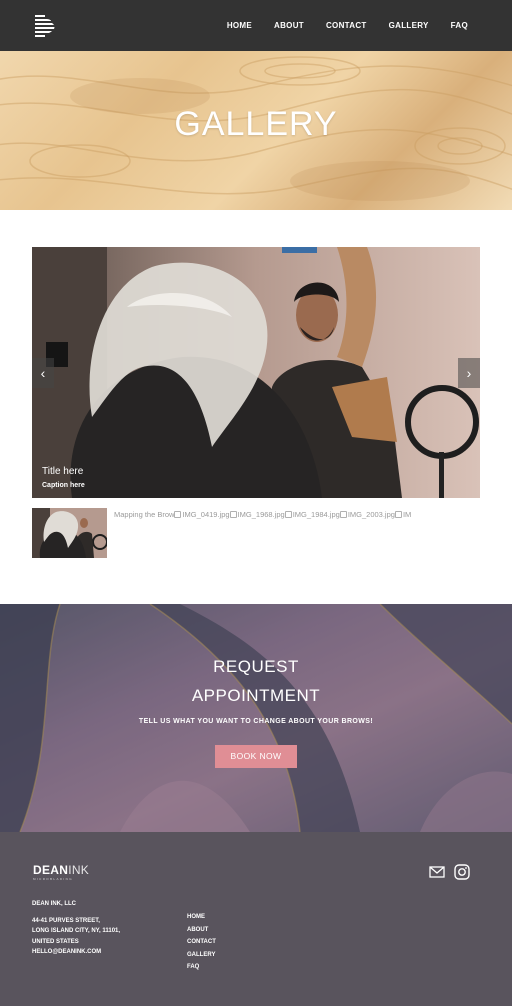 The image size is (512, 1006). What do you see at coordinates (51, 870) in the screenshot?
I see `footer-logo-bold: DEAN` at bounding box center [51, 870].